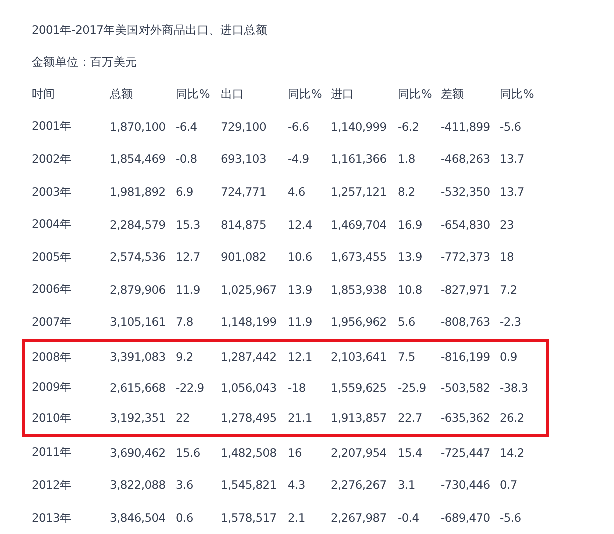 The height and width of the screenshot is (534, 614). I want to click on column-header: 差额, so click(453, 94).